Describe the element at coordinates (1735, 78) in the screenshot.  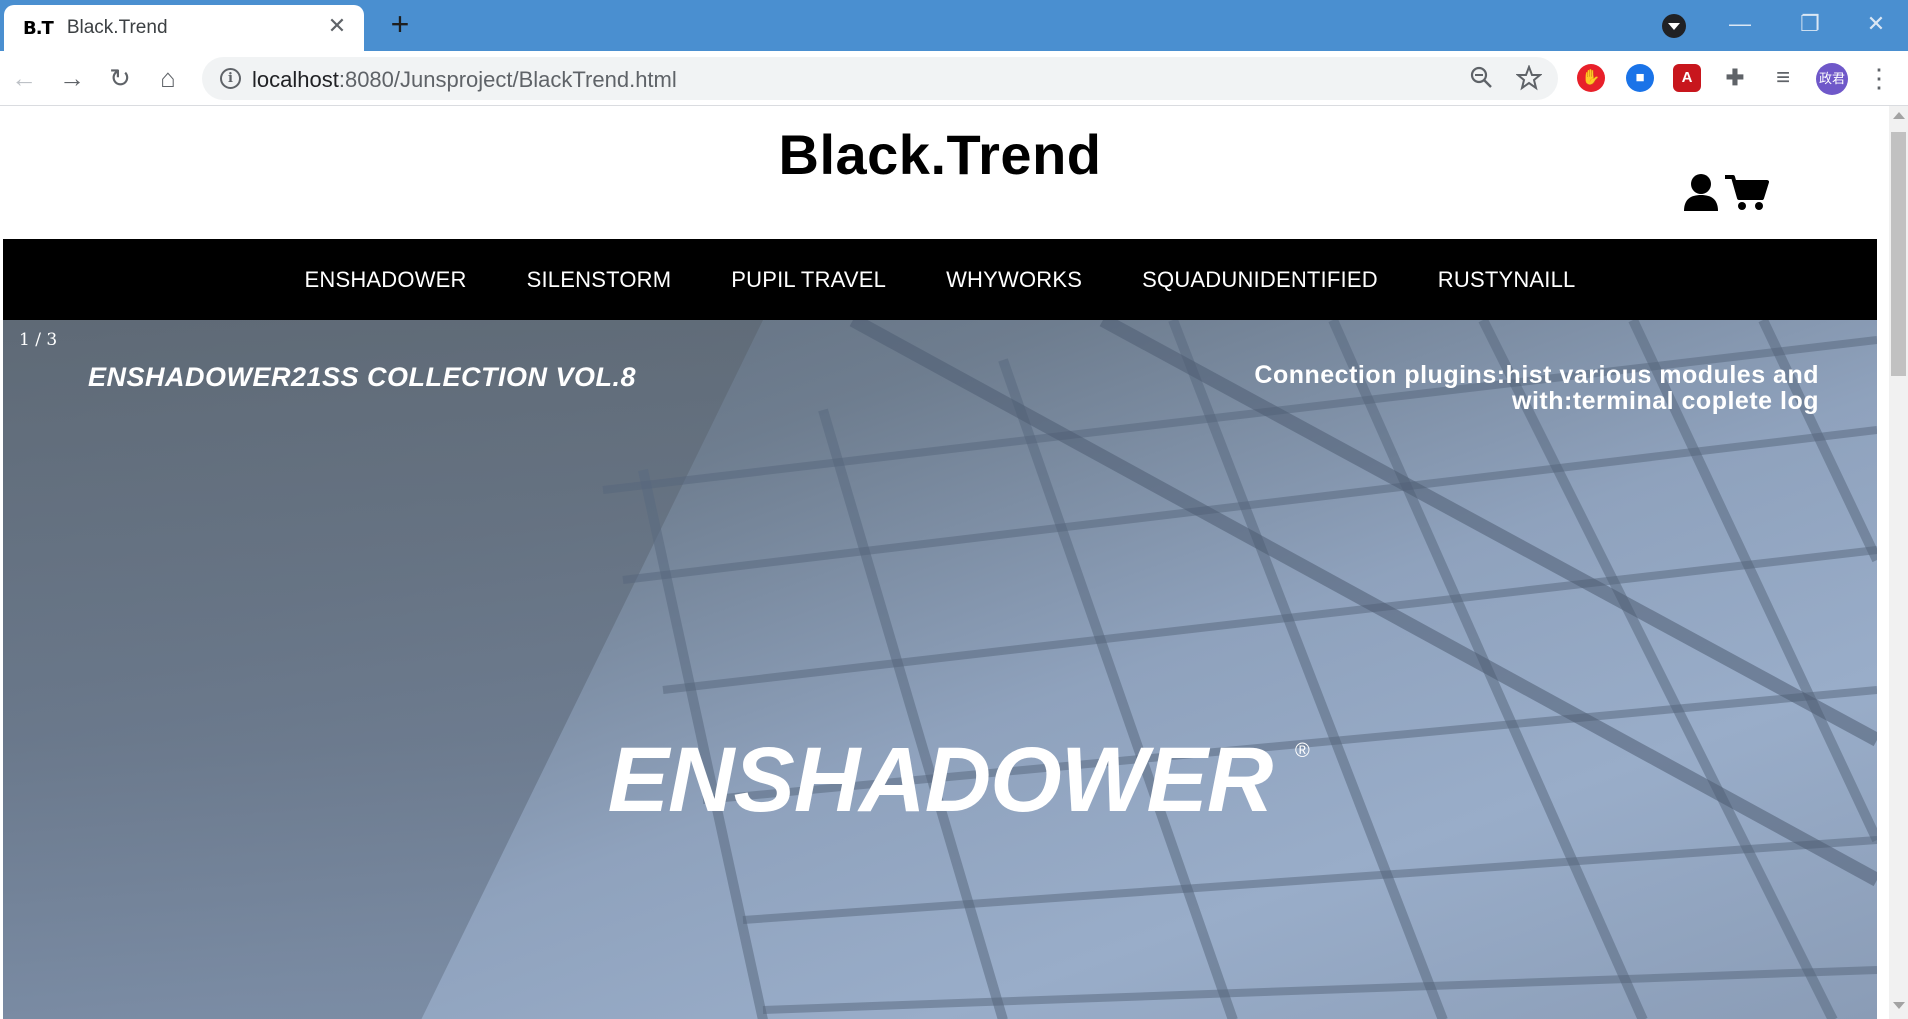
I see `puzzle-icon: ✚` at that location.